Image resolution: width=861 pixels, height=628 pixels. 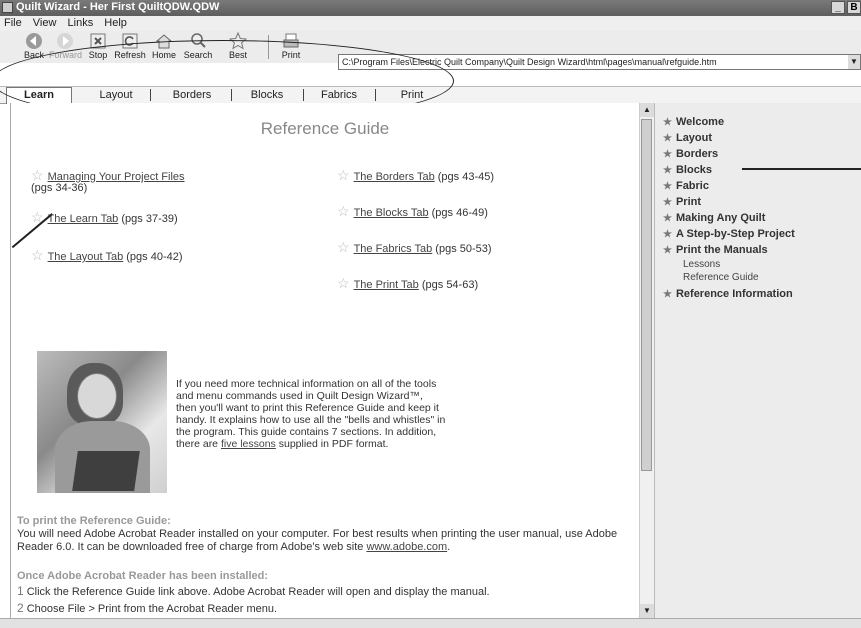 What do you see at coordinates (98, 41) in the screenshot?
I see `stop-icon` at bounding box center [98, 41].